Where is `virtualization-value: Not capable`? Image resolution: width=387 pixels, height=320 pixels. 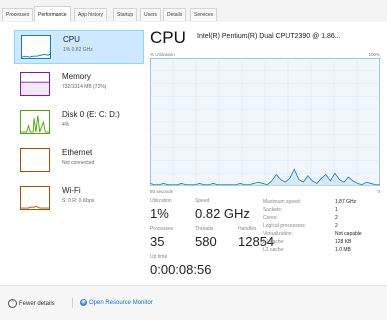
virtualization-value: Not capable is located at coordinates (348, 234).